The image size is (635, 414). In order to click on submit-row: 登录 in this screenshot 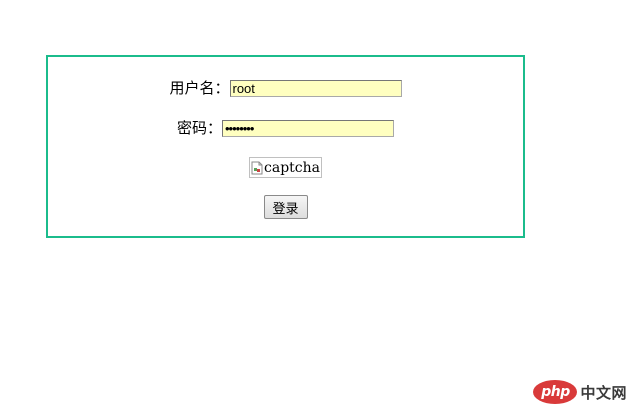, I will do `click(285, 207)`.